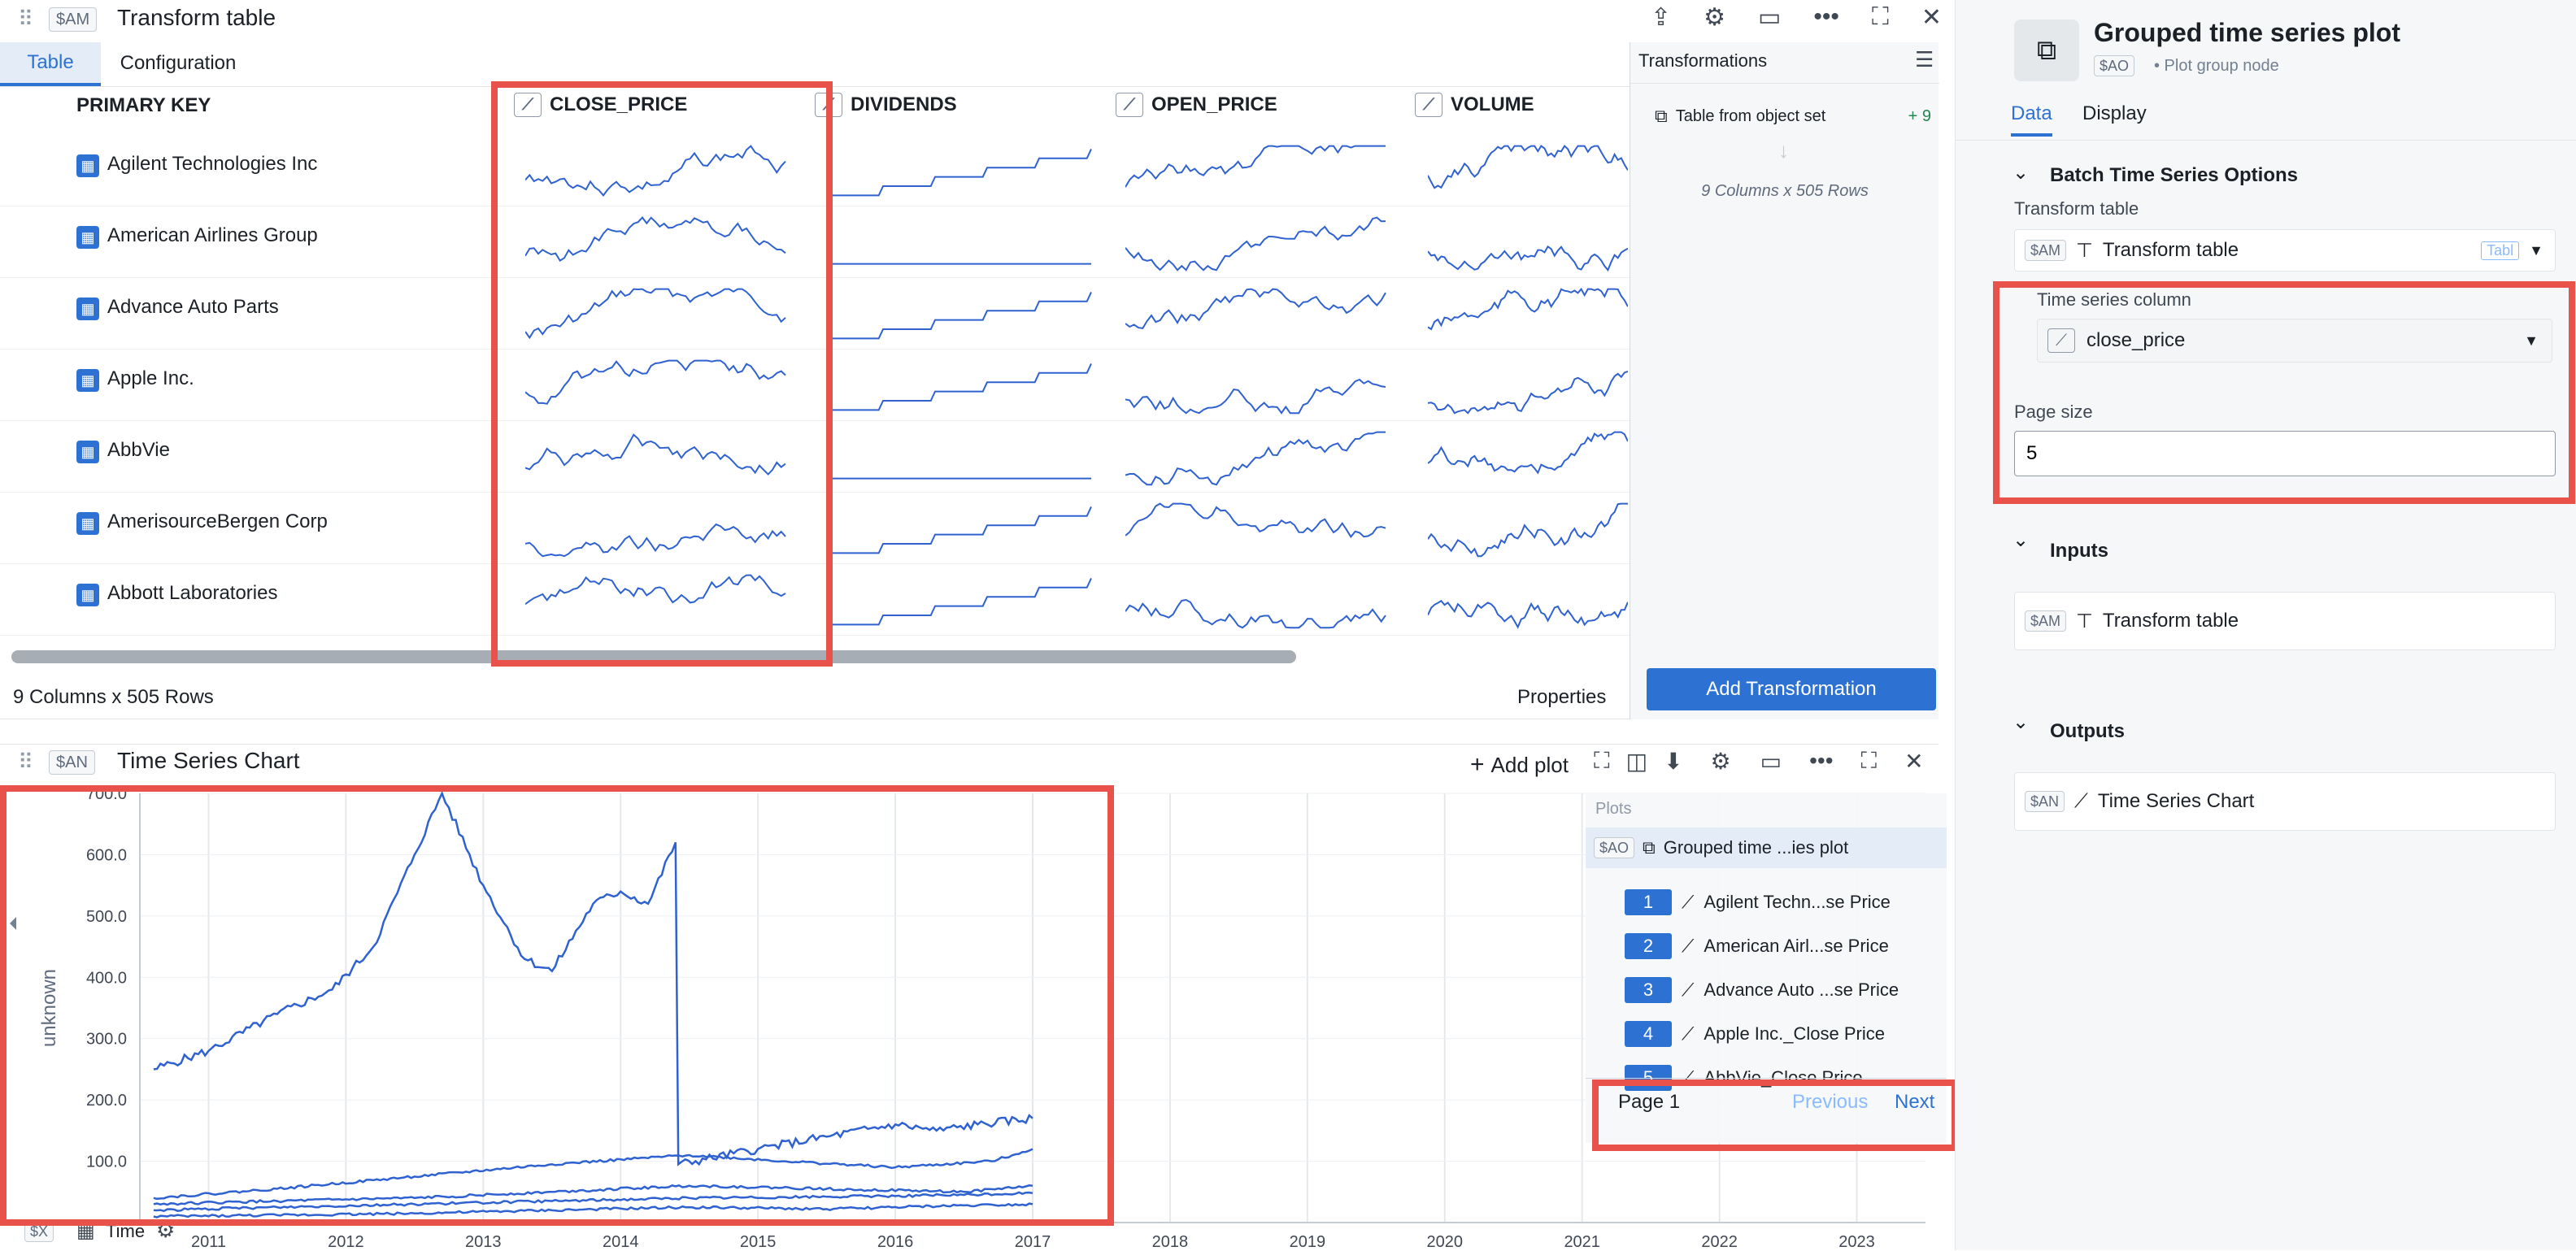 The width and height of the screenshot is (2576, 1251). Describe the element at coordinates (2045, 801) in the screenshot. I see `output-tag: $AN` at that location.